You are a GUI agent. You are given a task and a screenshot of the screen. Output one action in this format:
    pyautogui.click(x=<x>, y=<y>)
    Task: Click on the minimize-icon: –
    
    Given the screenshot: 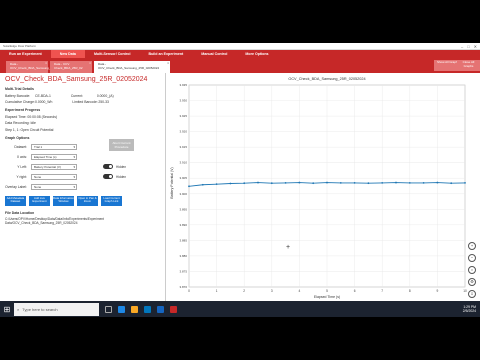 What is the action you would take?
    pyautogui.click(x=462, y=46)
    